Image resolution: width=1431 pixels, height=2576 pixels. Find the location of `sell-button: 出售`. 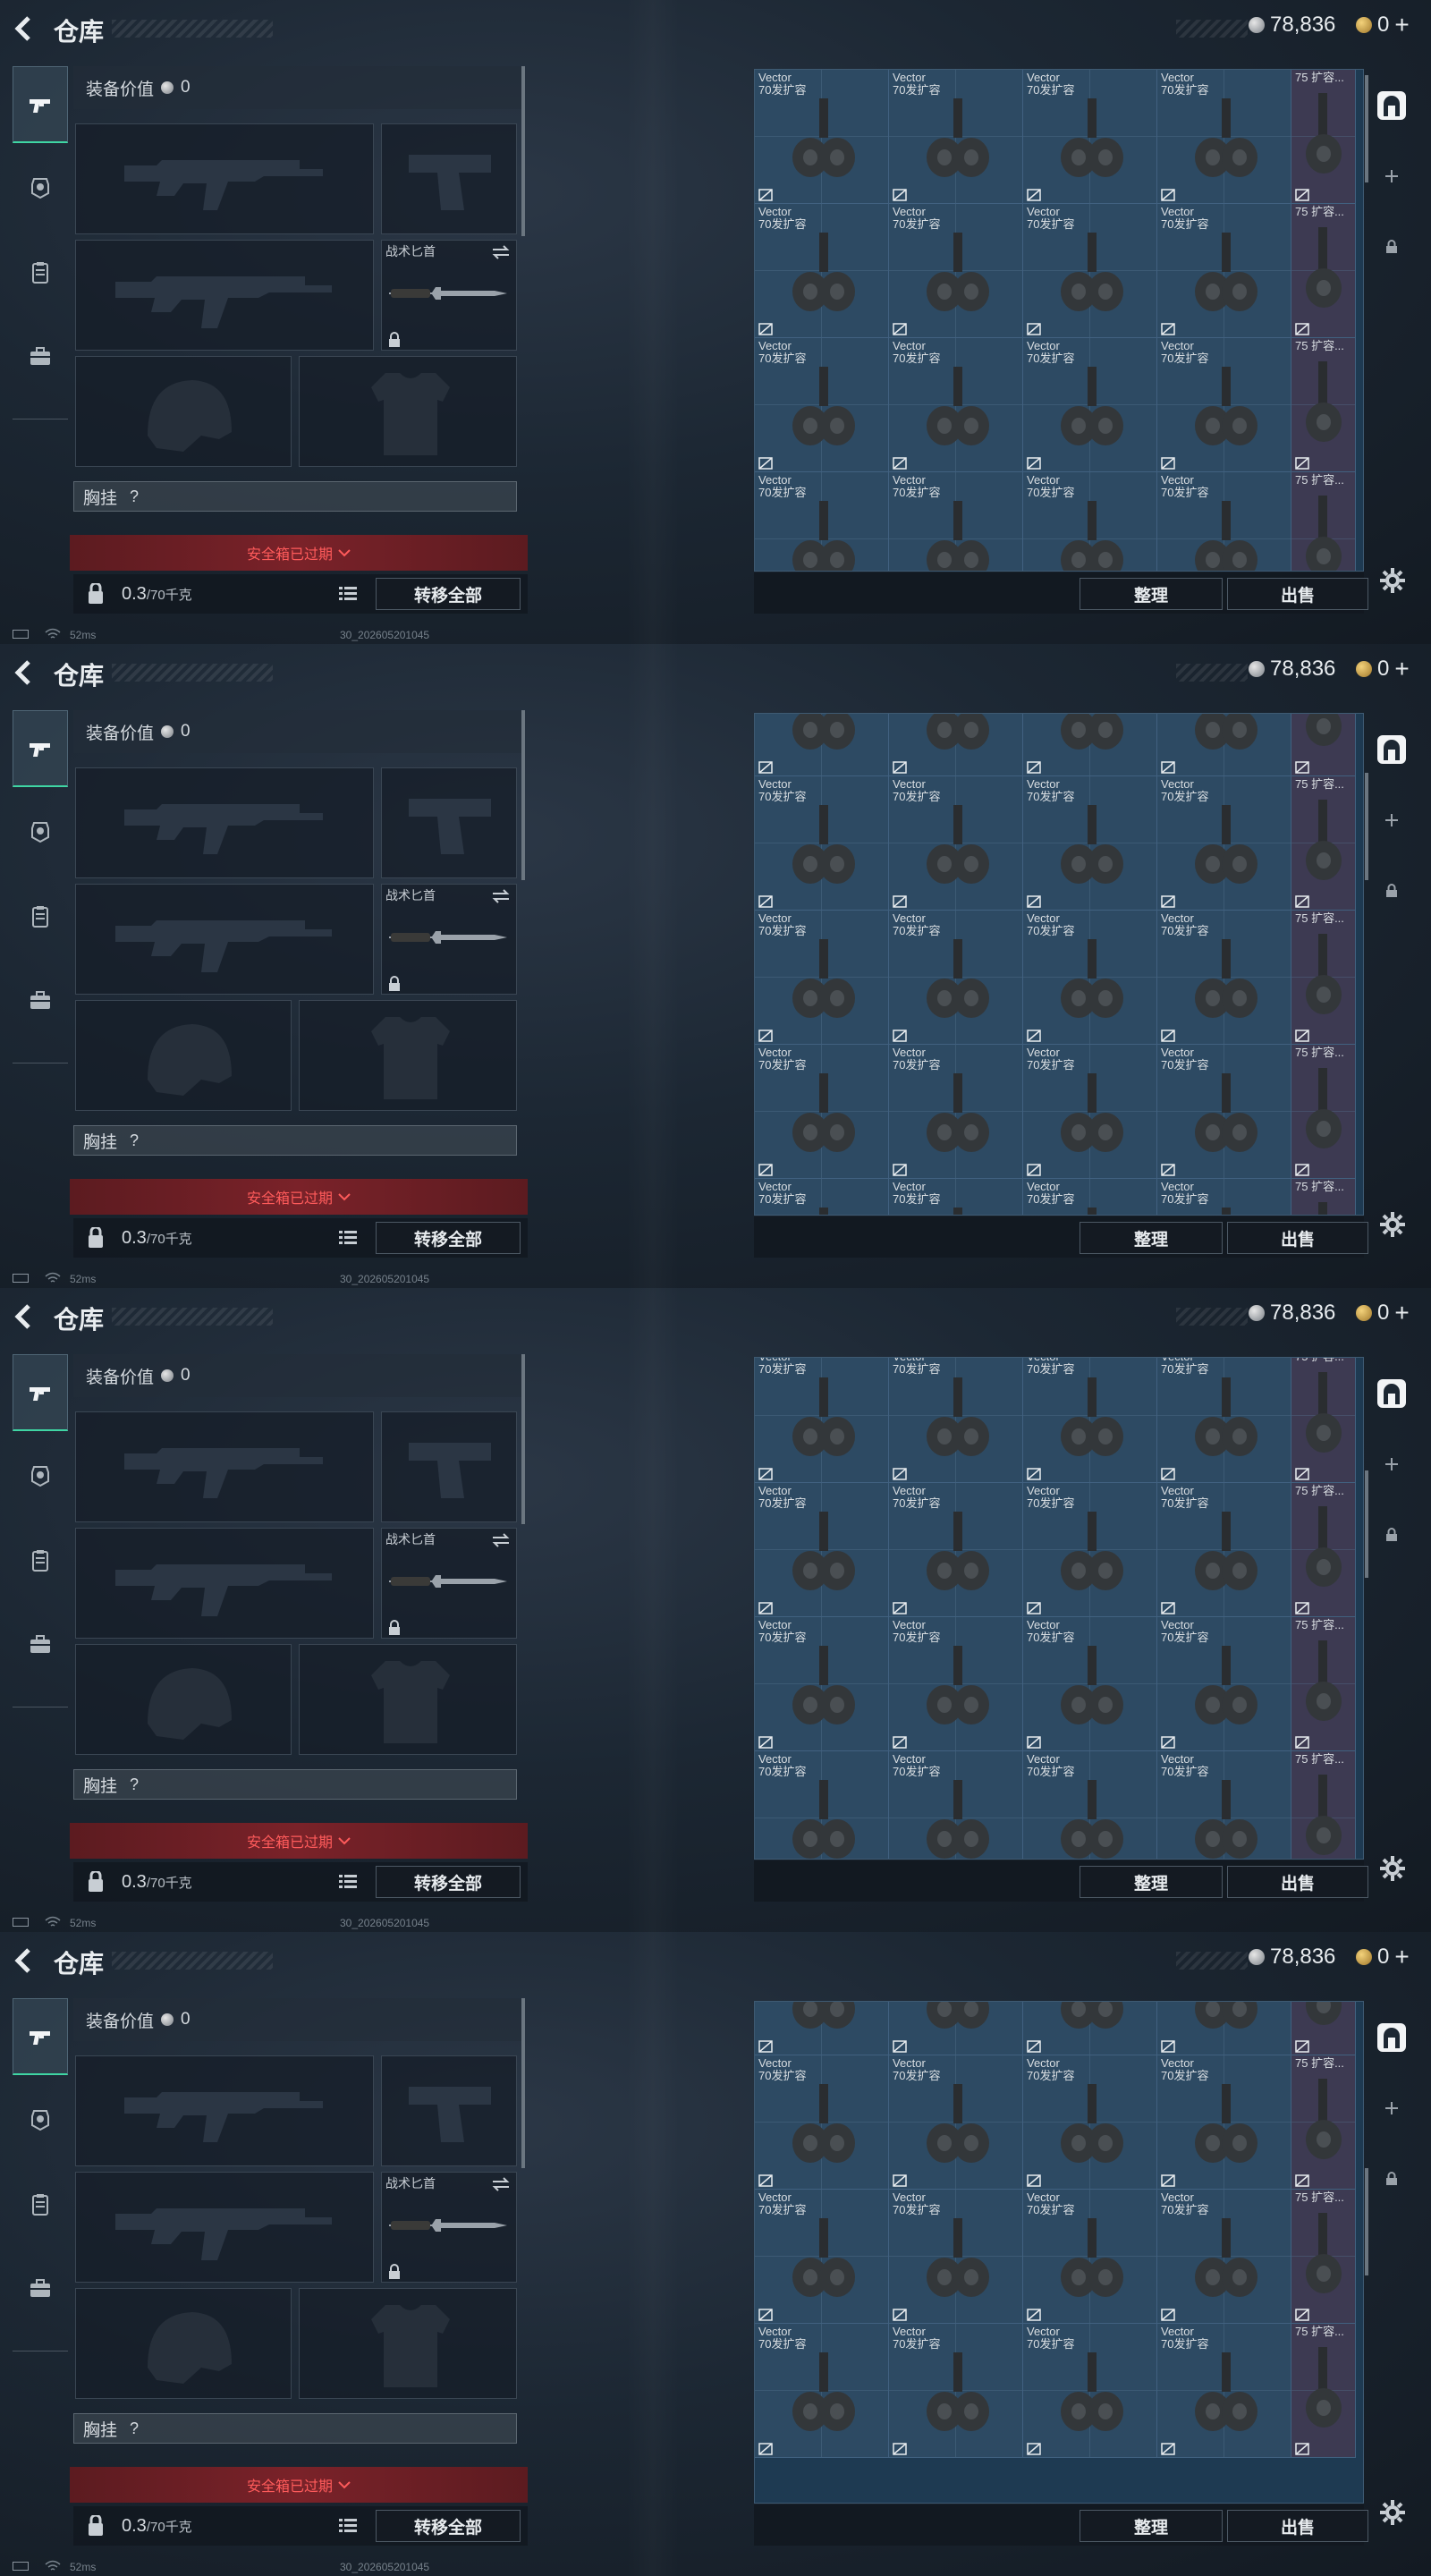

sell-button: 出售 is located at coordinates (1297, 1882).